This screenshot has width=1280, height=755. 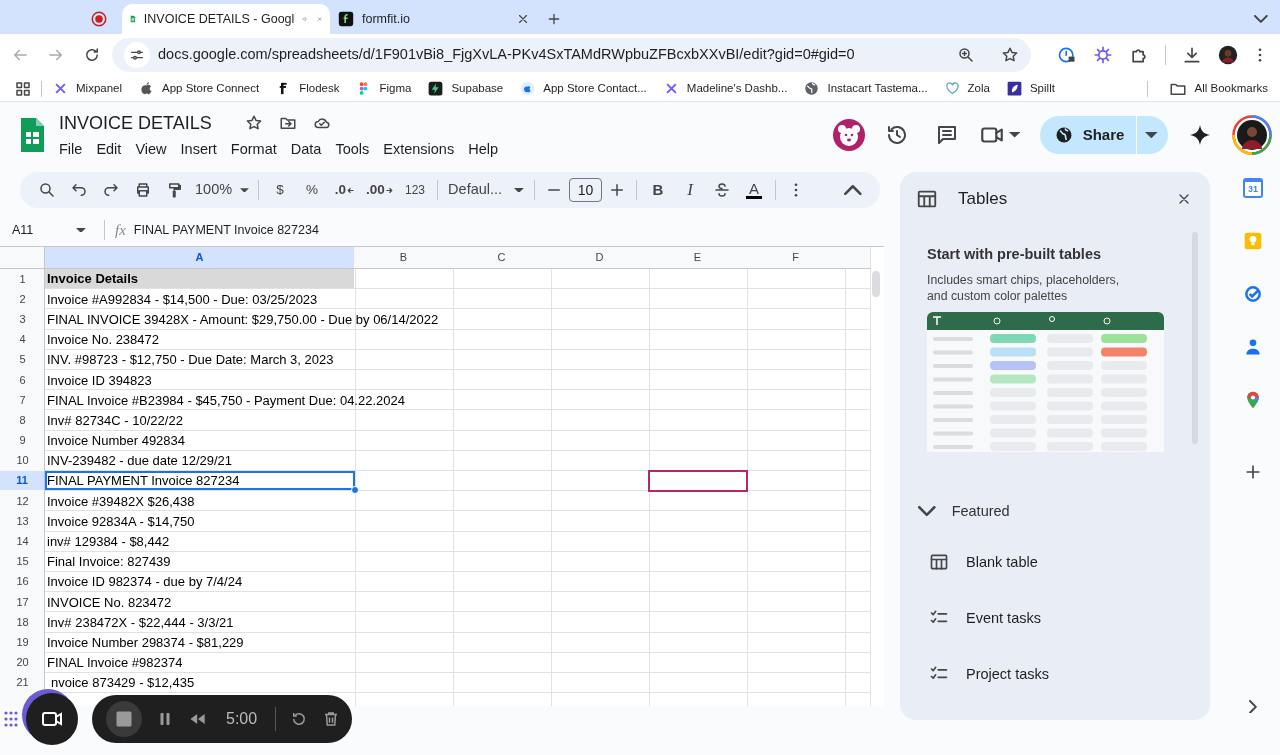 I want to click on row-header: 19, so click(x=22, y=642).